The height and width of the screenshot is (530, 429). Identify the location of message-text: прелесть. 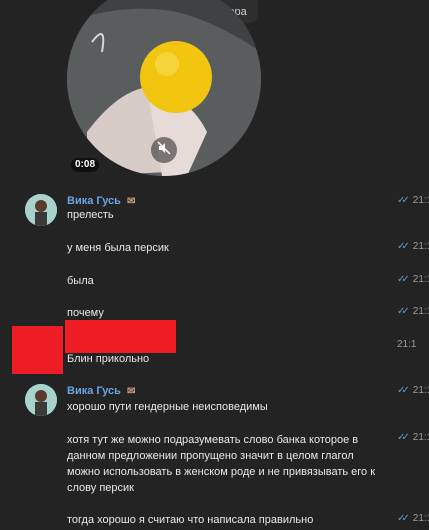
(90, 215).